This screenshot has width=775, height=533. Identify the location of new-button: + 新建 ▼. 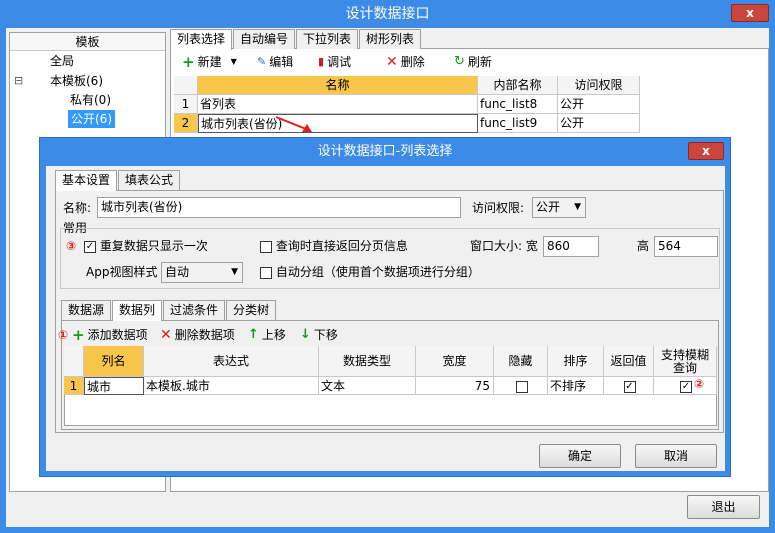
(209, 62).